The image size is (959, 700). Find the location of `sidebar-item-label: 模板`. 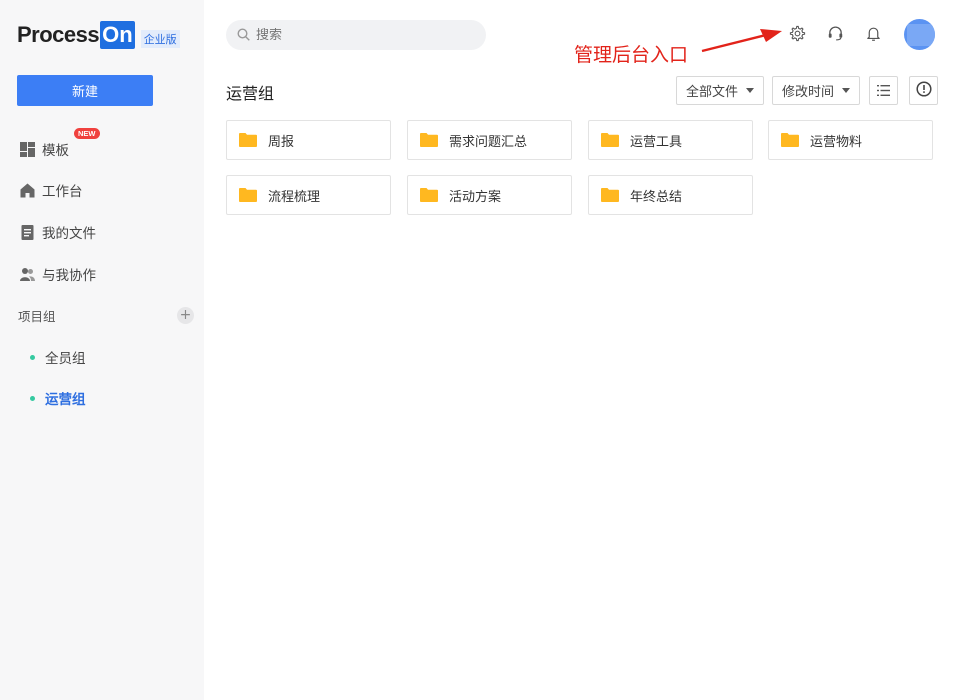

sidebar-item-label: 模板 is located at coordinates (55, 151).